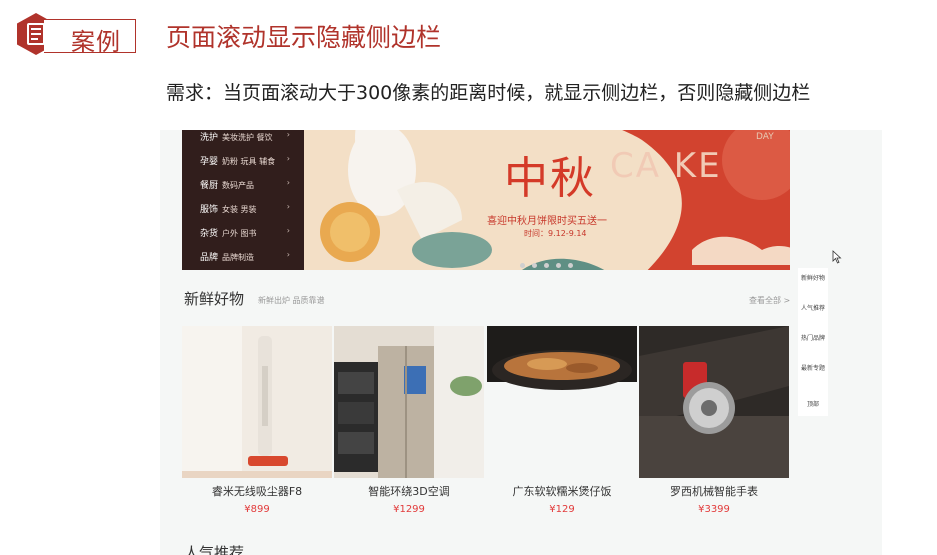 The image size is (937, 555). I want to click on view-all-link: 查看全部 >, so click(769, 300).